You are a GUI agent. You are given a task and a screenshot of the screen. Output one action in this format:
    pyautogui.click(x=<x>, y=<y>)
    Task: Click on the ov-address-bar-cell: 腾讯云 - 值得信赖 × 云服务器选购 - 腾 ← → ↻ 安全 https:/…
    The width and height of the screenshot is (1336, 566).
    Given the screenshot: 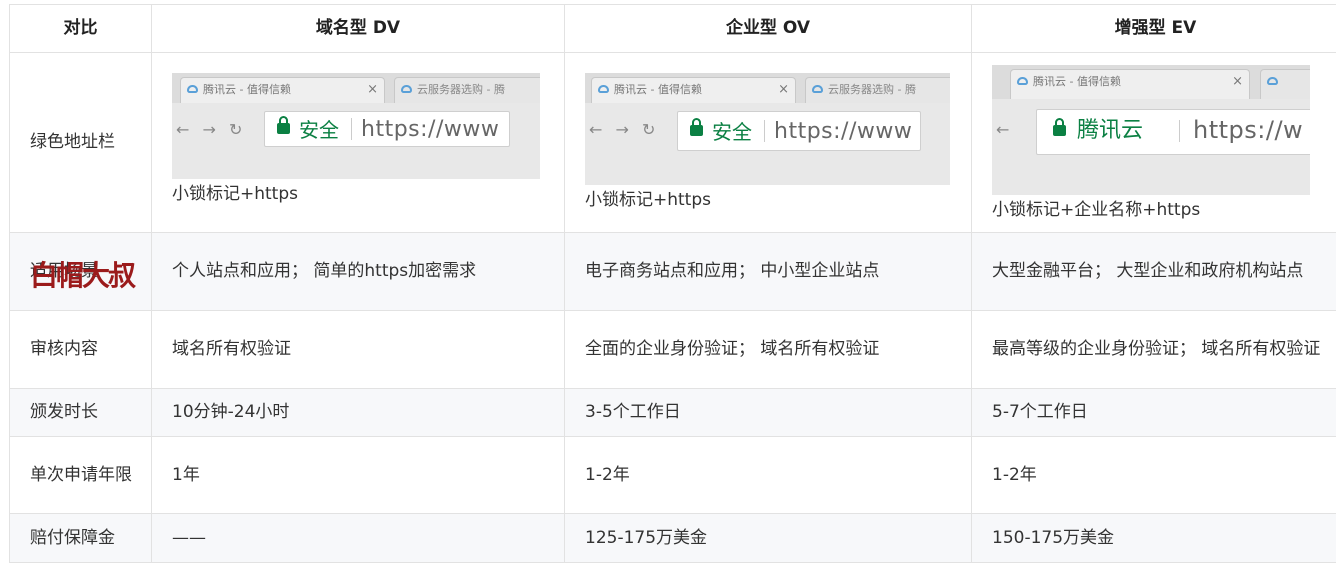 What is the action you would take?
    pyautogui.click(x=768, y=142)
    